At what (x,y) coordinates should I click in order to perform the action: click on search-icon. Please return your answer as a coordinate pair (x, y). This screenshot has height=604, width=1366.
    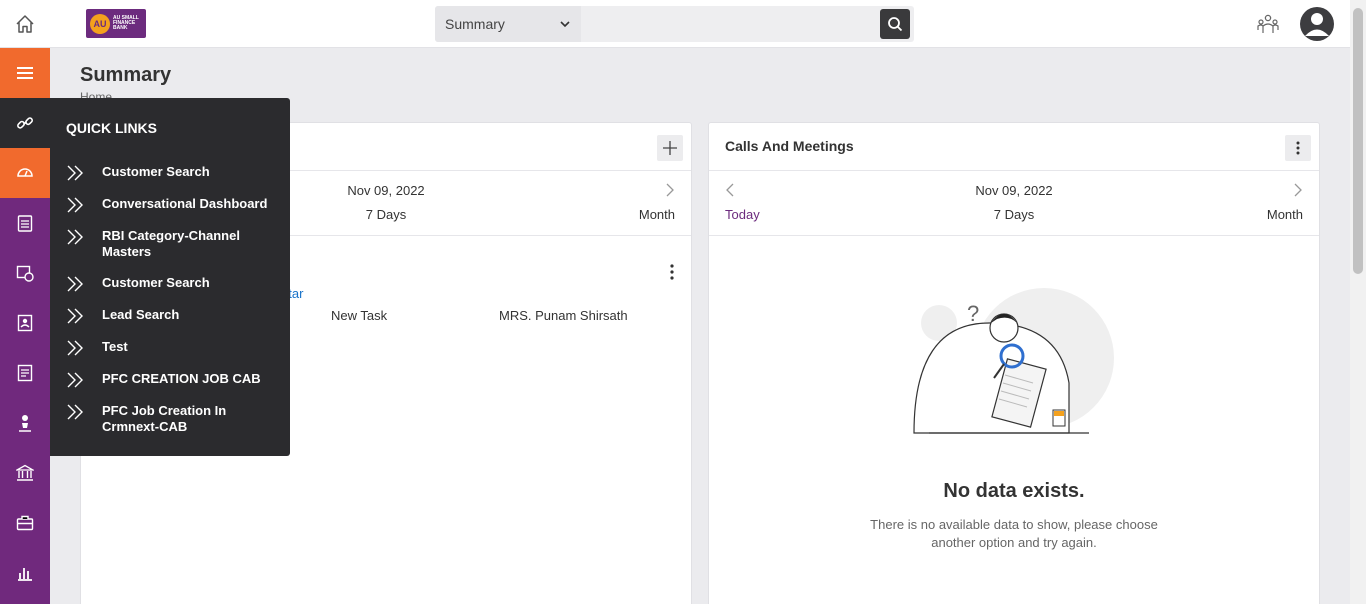
    Looking at the image, I should click on (895, 24).